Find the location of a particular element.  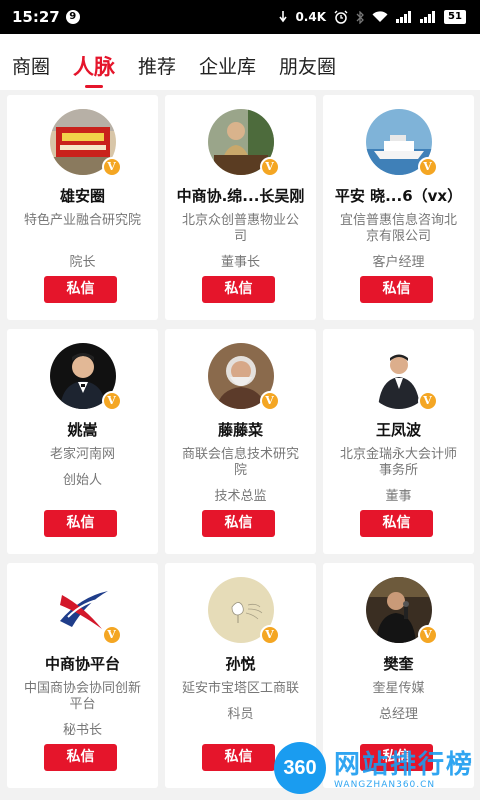

watermark-logo: 360 网站排行榜 WANGZHAN360.CN is located at coordinates (374, 768).